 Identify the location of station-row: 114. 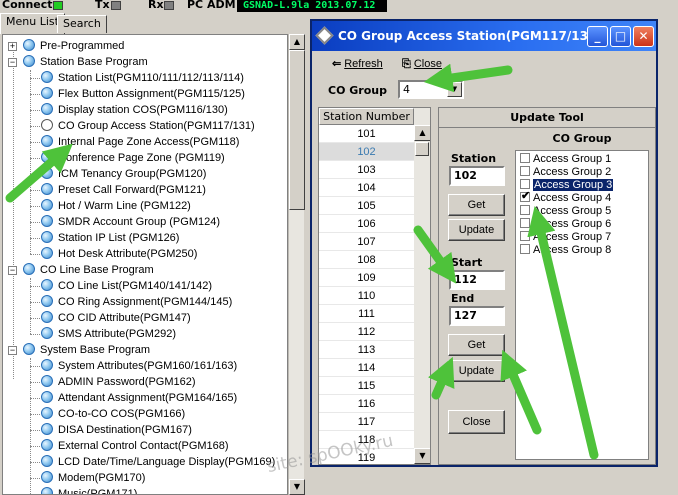
(366, 368).